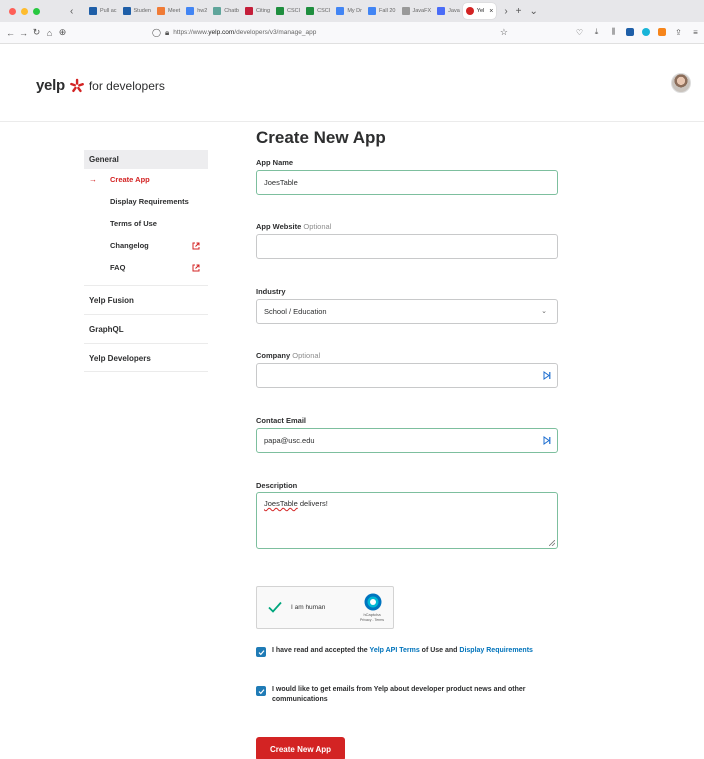  I want to click on terms-checkbox, so click(261, 652).